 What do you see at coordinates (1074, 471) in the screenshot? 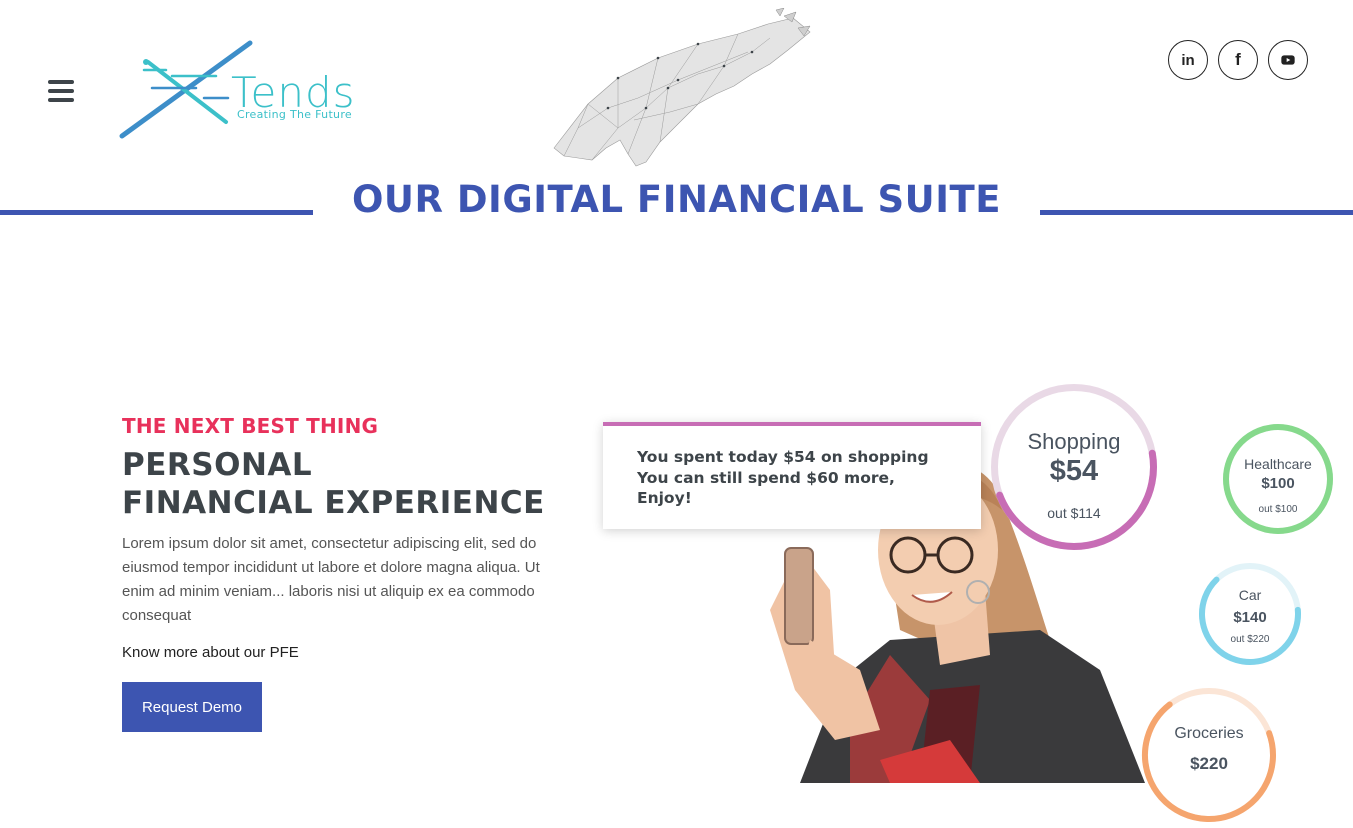
I see `shopping-amount: $54` at bounding box center [1074, 471].